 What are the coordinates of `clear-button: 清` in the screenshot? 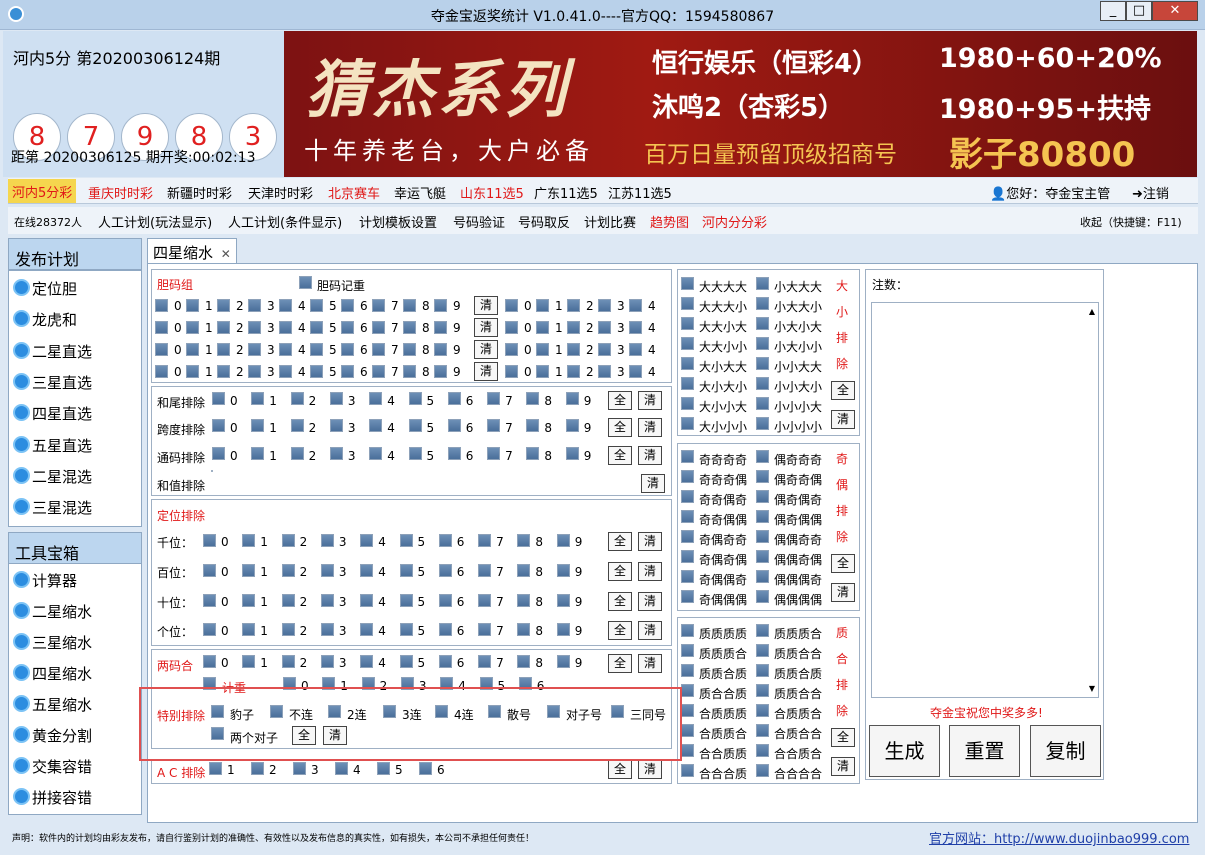 It's located at (486, 349).